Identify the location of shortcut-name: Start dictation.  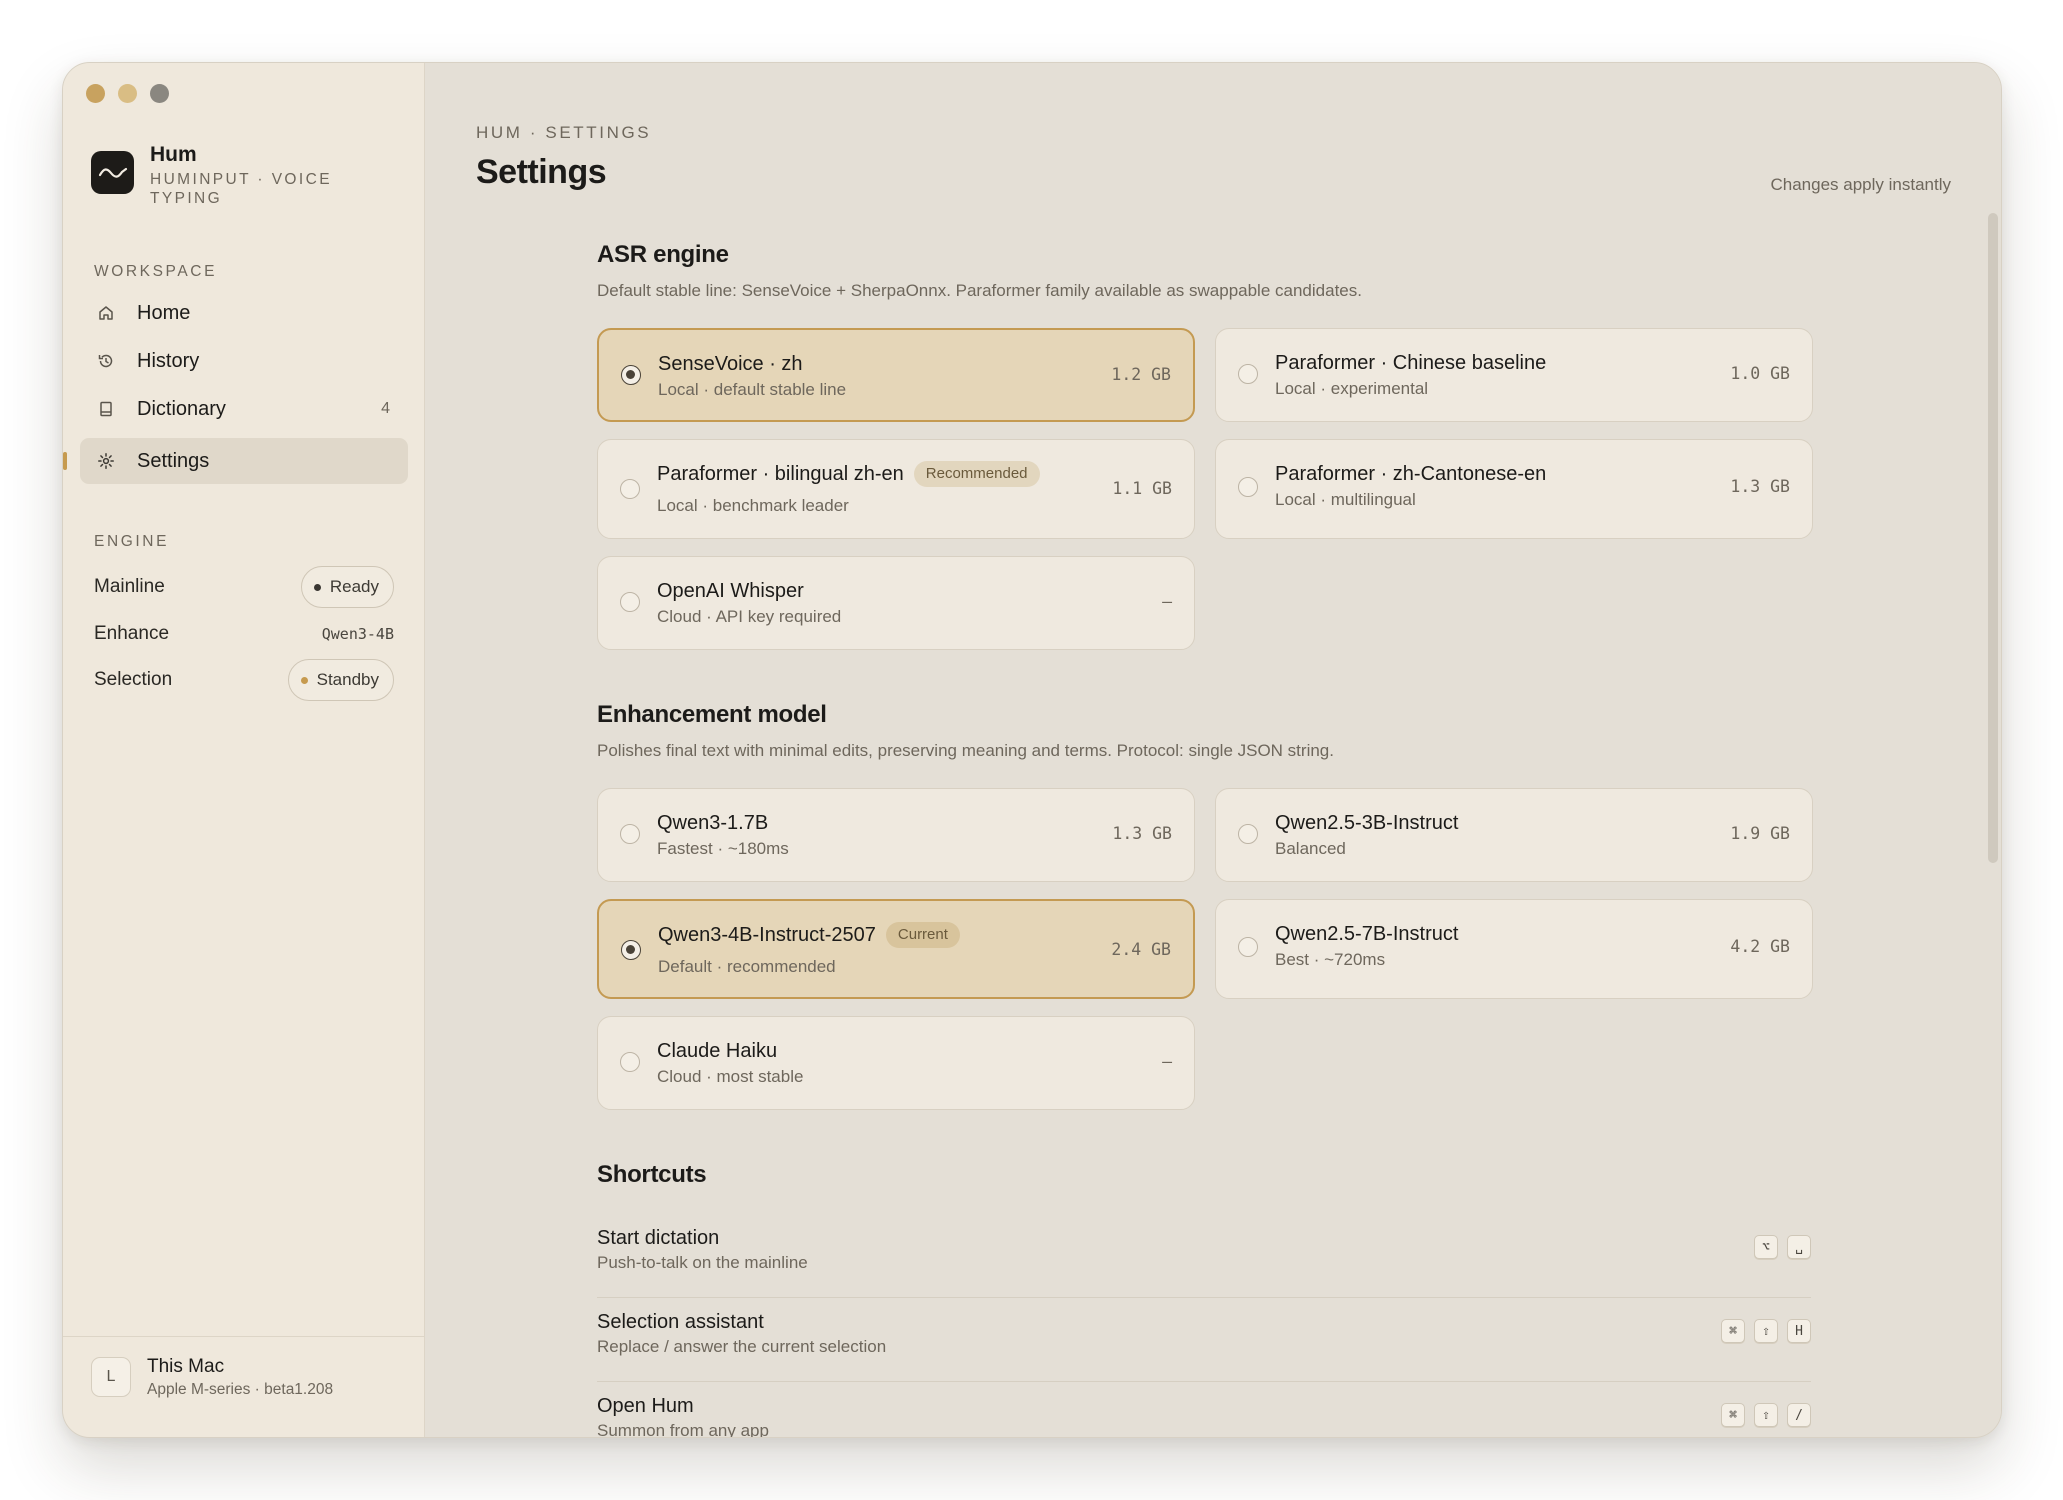
(658, 1238).